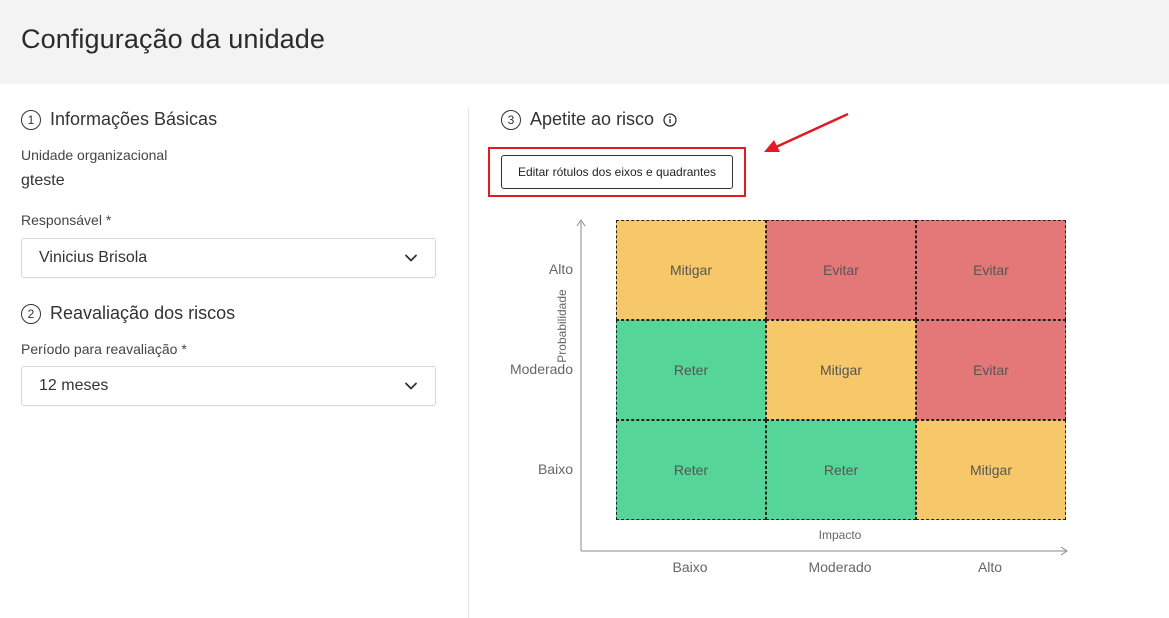 This screenshot has height=618, width=1169. I want to click on step-number-2: 2, so click(31, 313).